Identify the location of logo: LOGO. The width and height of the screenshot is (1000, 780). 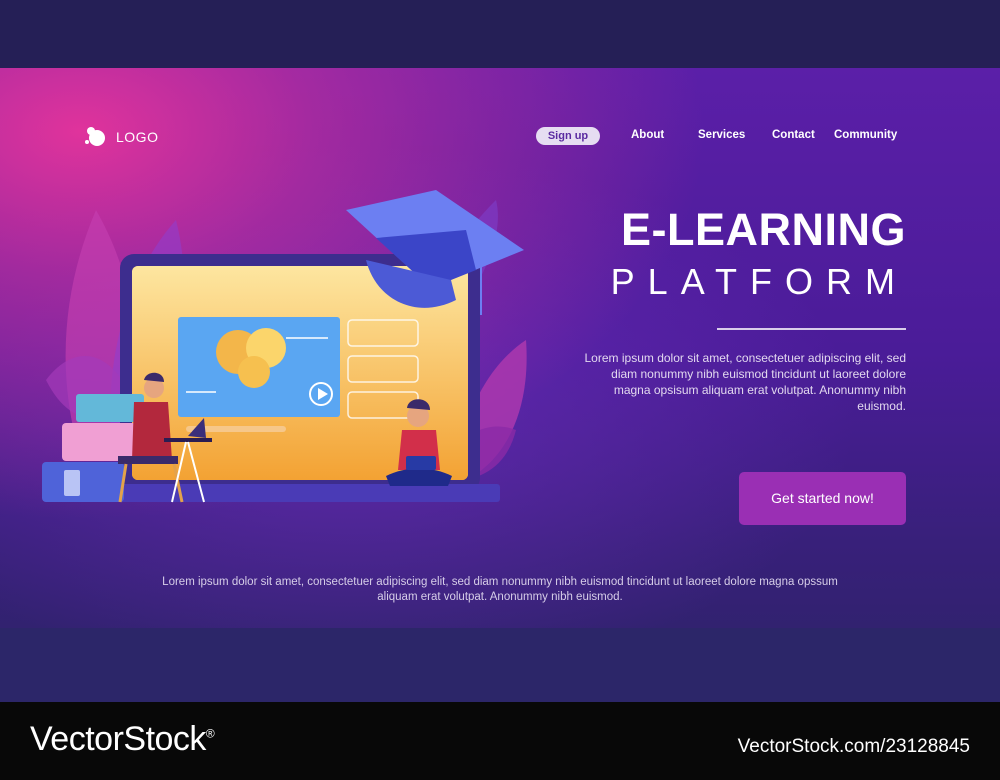
(129, 137).